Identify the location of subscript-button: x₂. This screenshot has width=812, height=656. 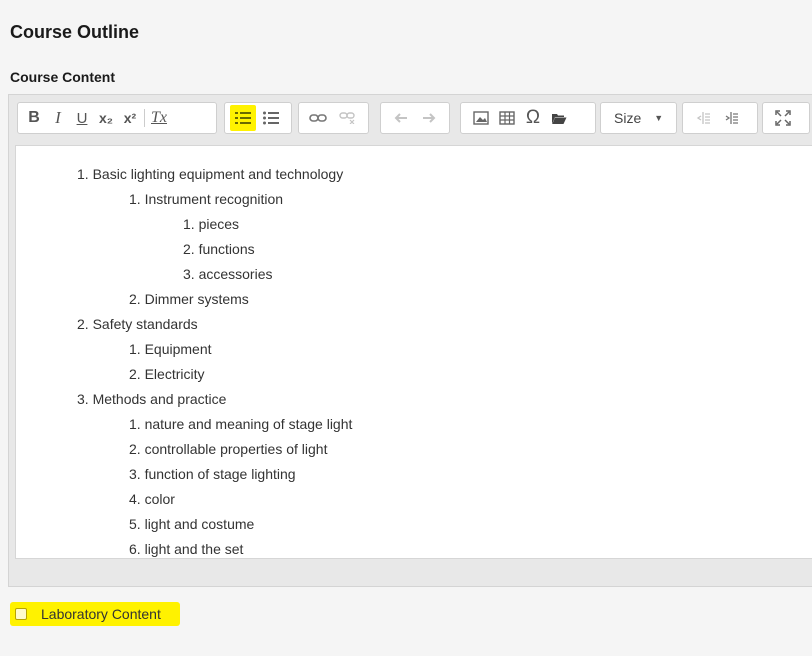
(106, 118).